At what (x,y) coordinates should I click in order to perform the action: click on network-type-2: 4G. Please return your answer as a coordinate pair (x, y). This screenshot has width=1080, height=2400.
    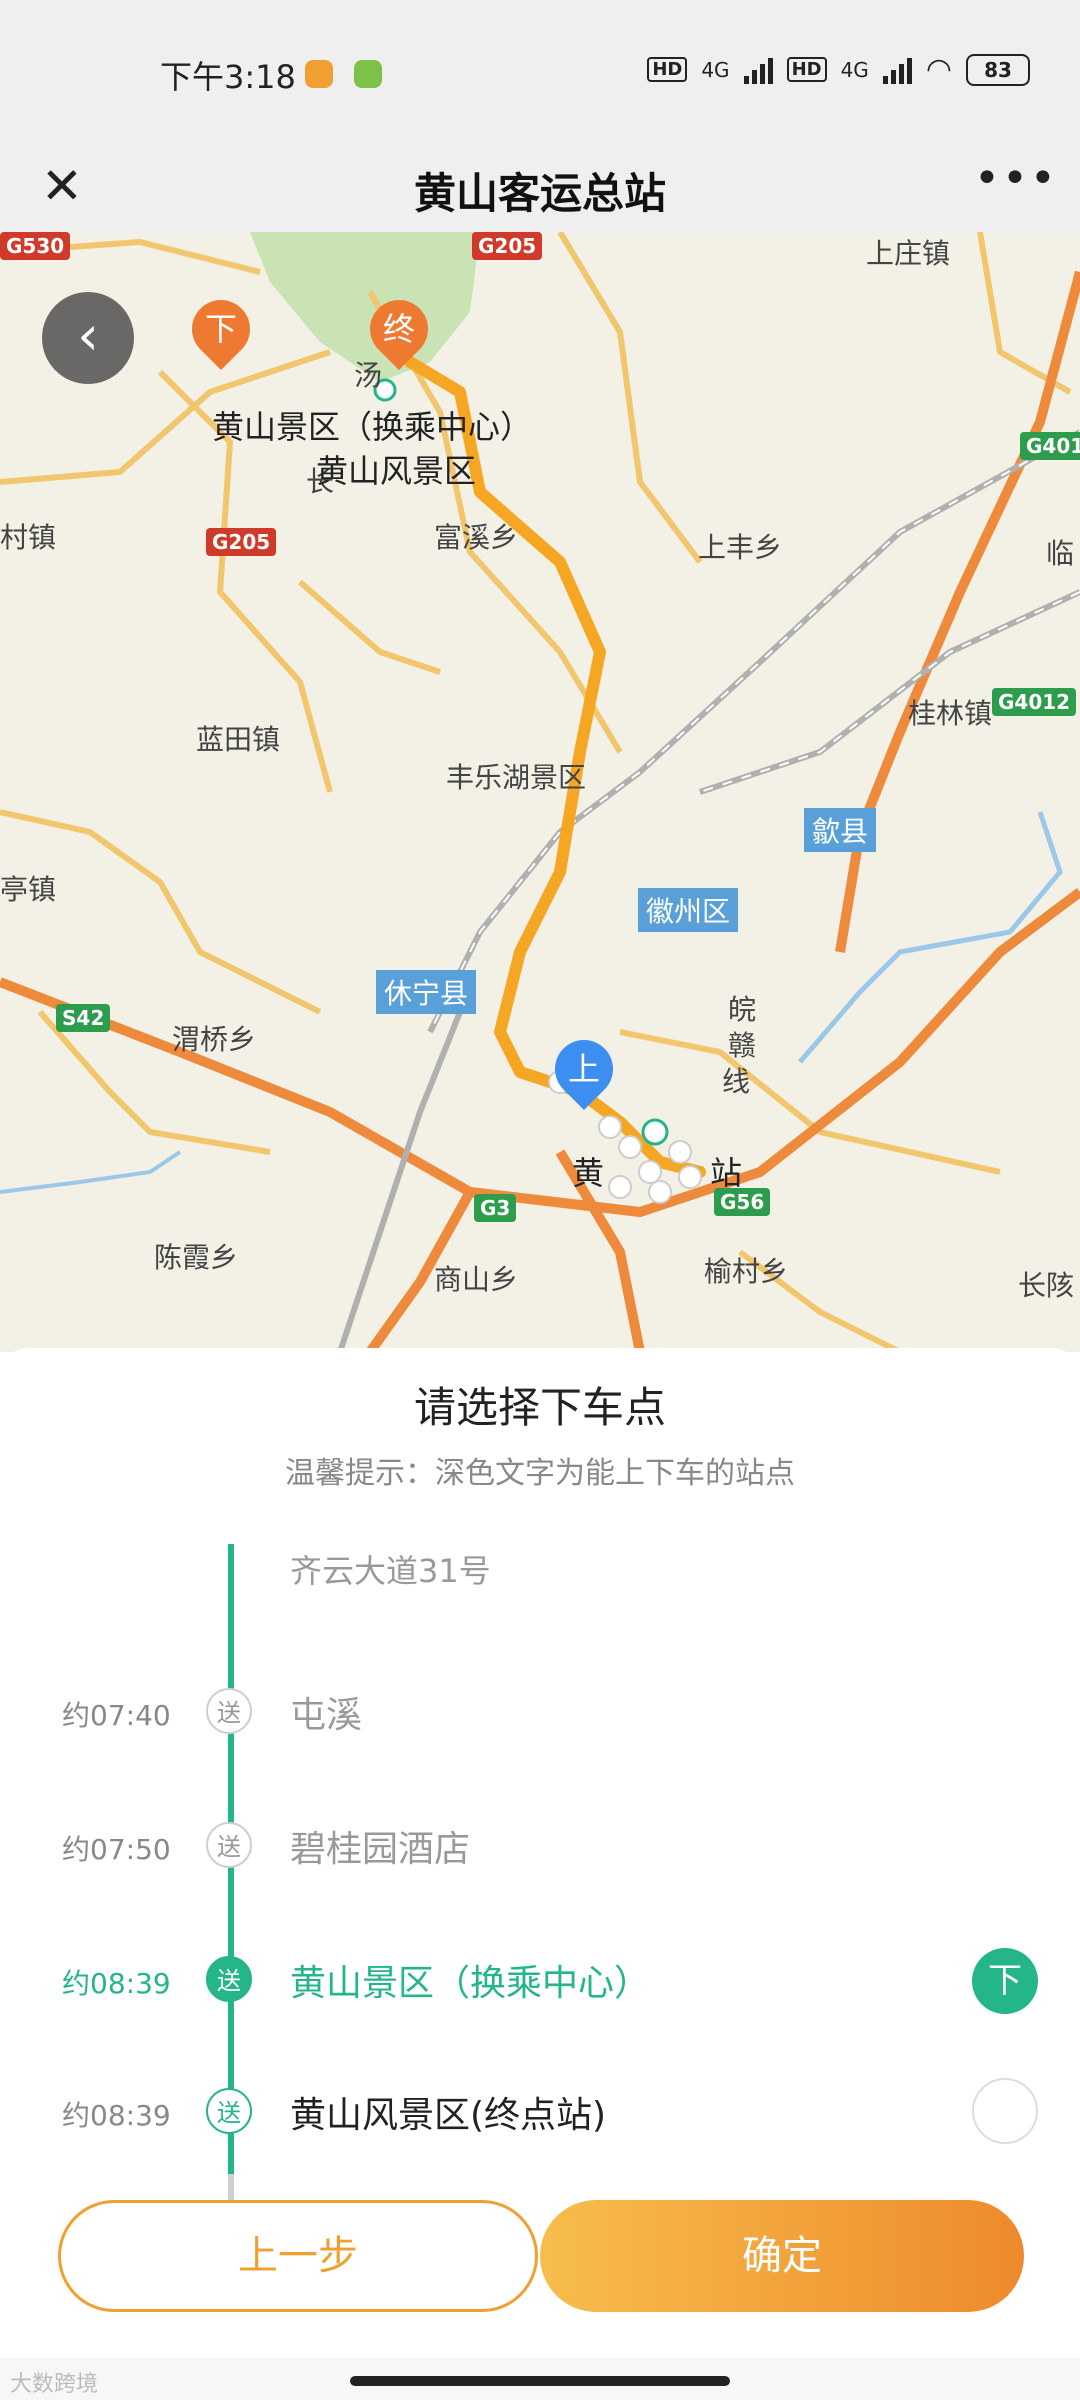
    Looking at the image, I should click on (854, 69).